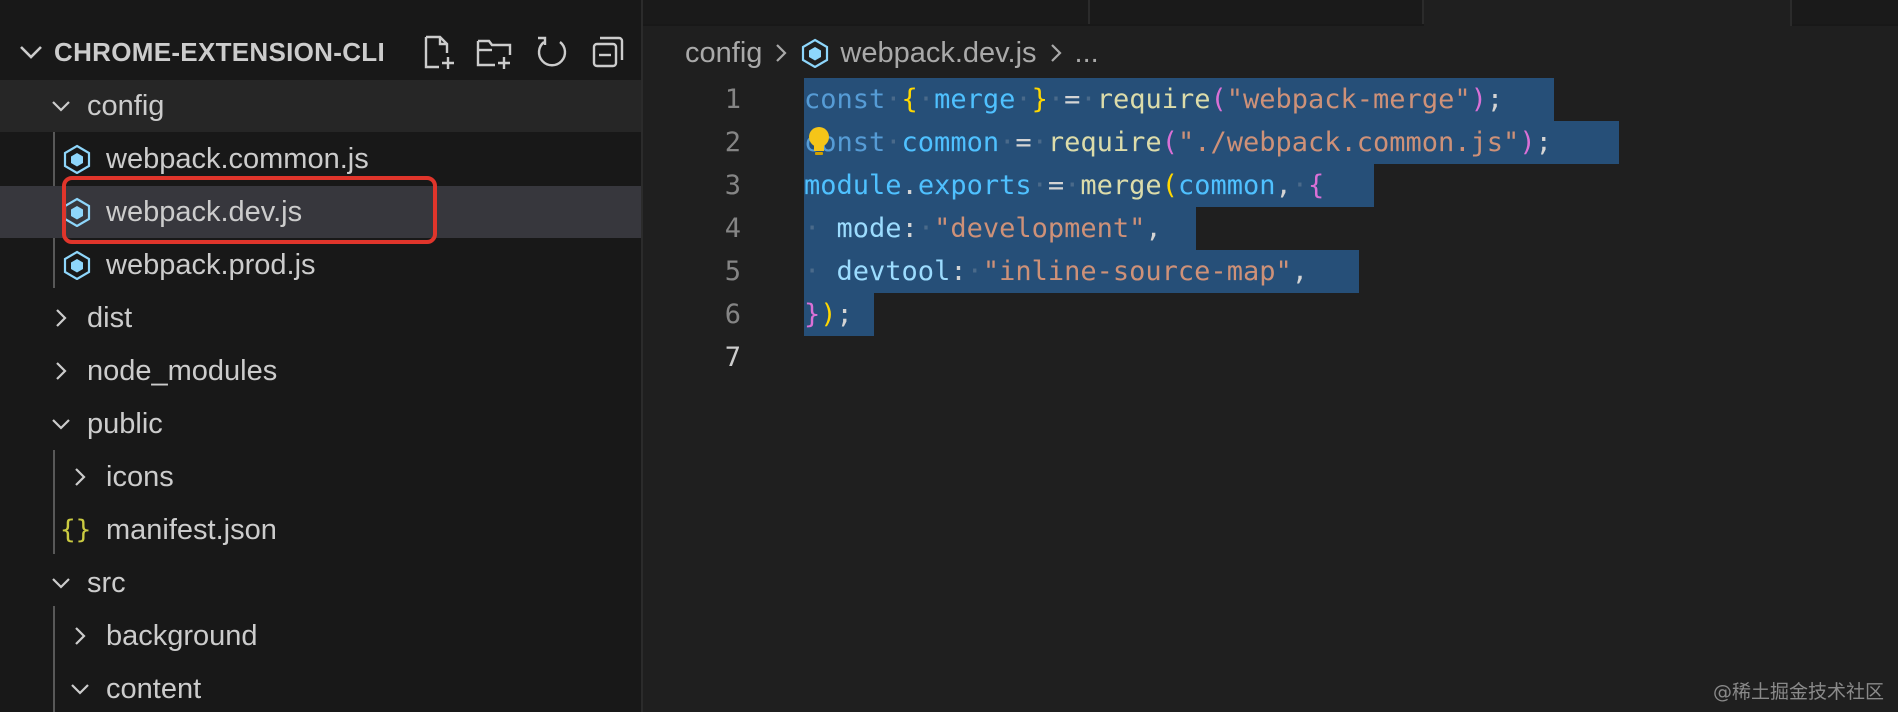 Image resolution: width=1898 pixels, height=712 pixels. What do you see at coordinates (732, 185) in the screenshot?
I see `line-number: 3` at bounding box center [732, 185].